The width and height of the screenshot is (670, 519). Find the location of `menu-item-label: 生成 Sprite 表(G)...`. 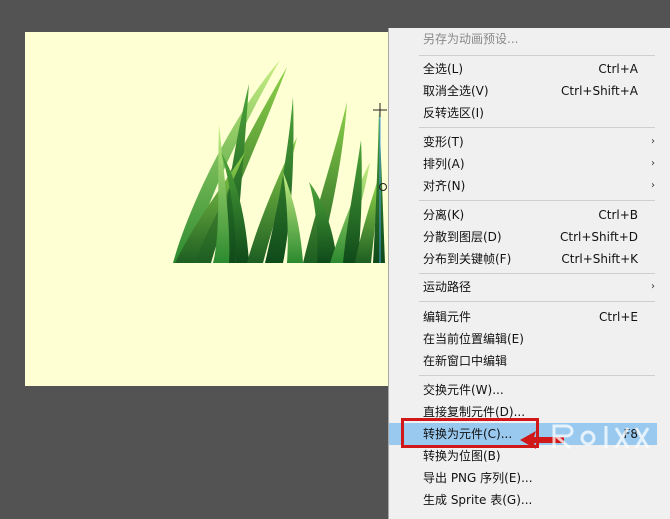

menu-item-label: 生成 Sprite 表(G)... is located at coordinates (478, 500).